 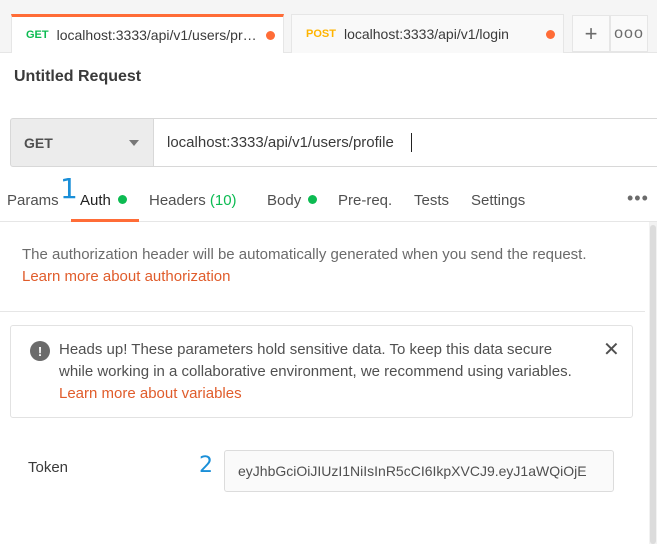 I want to click on annotation-marker-1: 1, so click(x=69, y=188).